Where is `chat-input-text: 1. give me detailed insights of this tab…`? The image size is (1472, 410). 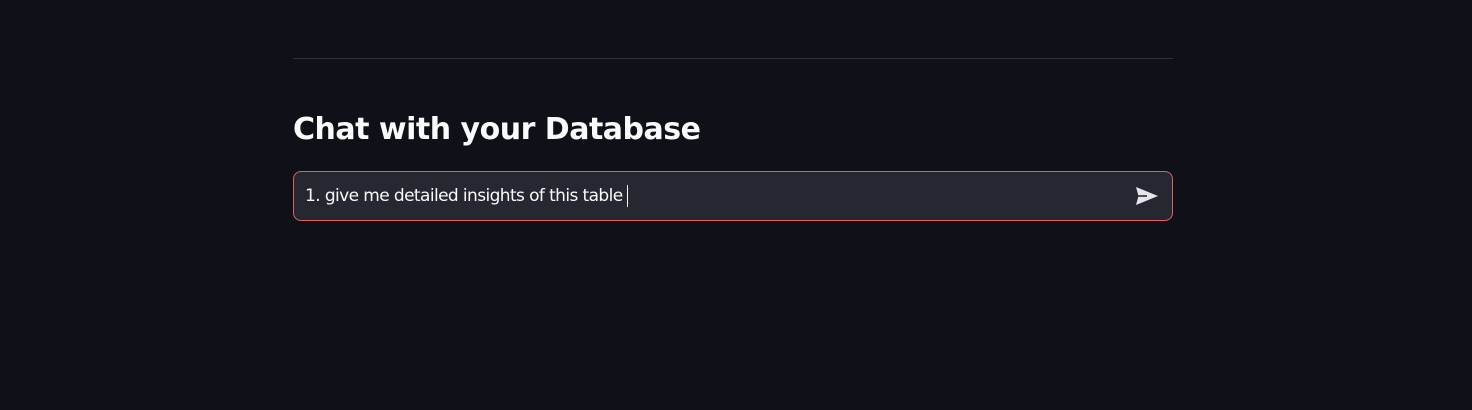 chat-input-text: 1. give me detailed insights of this tab… is located at coordinates (464, 196).